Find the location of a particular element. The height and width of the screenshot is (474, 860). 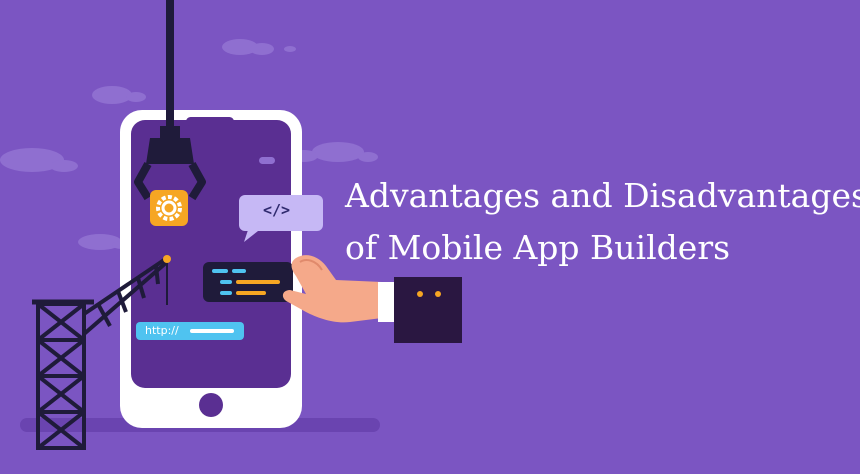

crane-joint is located at coordinates (167, 259).